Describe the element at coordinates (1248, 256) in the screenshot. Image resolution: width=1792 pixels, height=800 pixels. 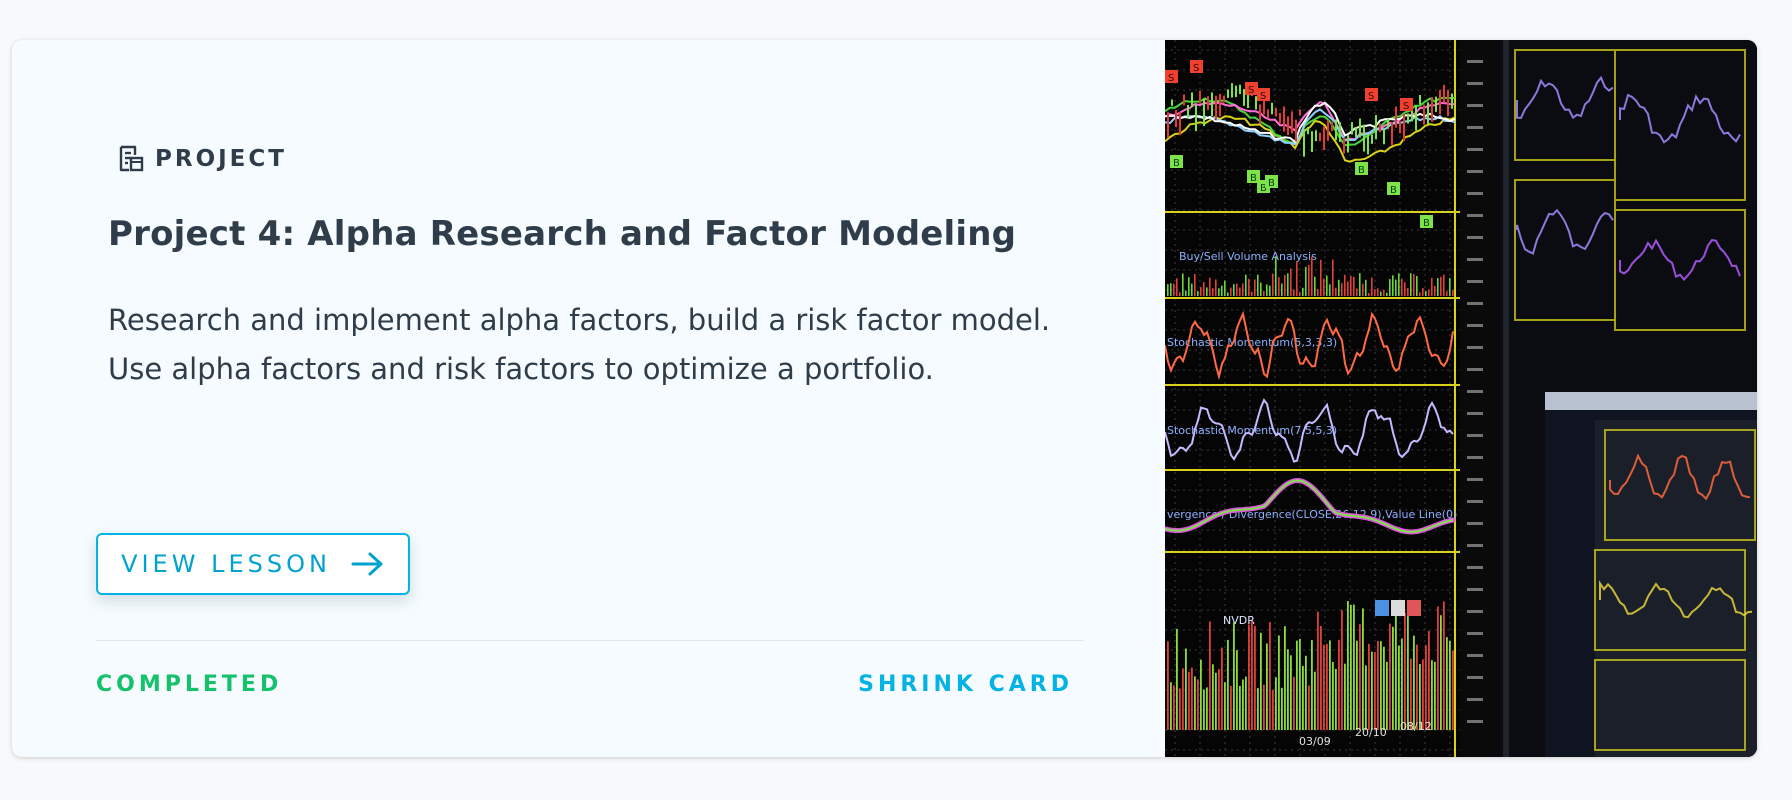
I see `volume-label: Buy/Sell Volume Analysis` at that location.